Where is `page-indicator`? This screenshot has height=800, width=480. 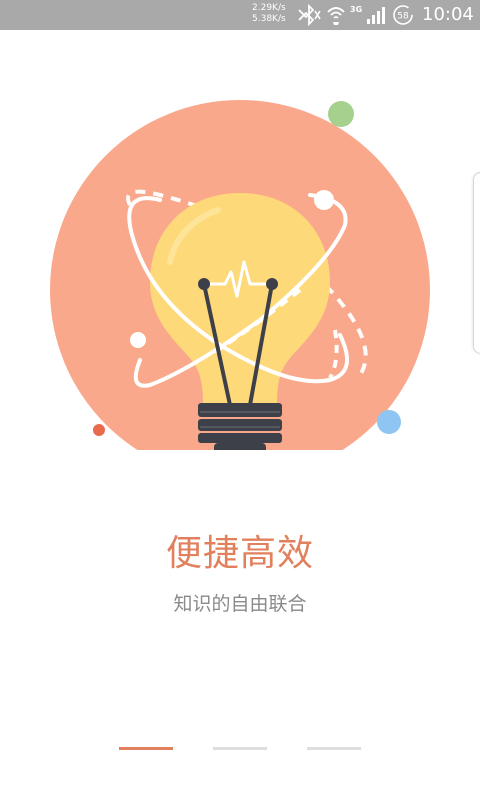 page-indicator is located at coordinates (240, 749).